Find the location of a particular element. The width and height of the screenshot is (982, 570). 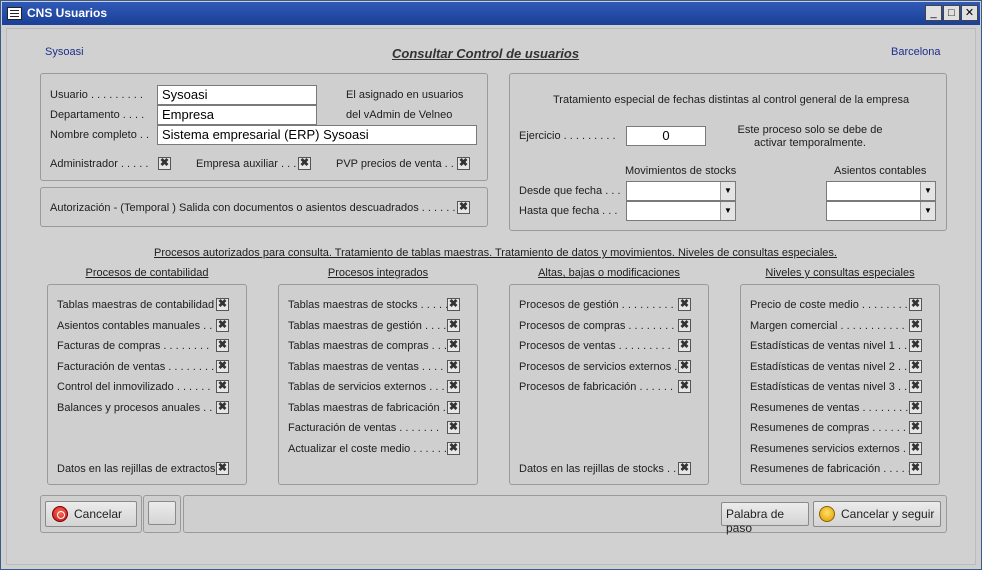

page-title: Consultar Control de usuarios is located at coordinates (486, 53).